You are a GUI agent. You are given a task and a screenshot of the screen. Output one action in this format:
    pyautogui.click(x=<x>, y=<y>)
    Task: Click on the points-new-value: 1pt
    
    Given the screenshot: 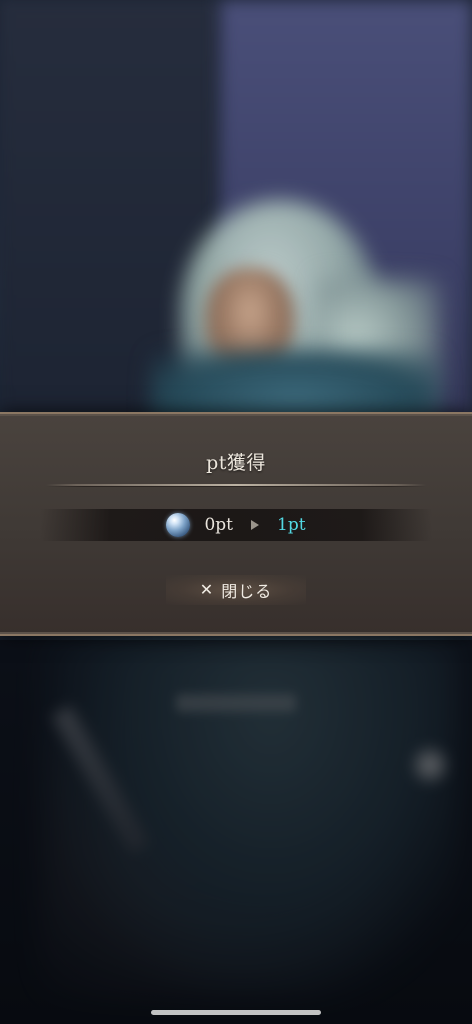 What is the action you would take?
    pyautogui.click(x=291, y=525)
    